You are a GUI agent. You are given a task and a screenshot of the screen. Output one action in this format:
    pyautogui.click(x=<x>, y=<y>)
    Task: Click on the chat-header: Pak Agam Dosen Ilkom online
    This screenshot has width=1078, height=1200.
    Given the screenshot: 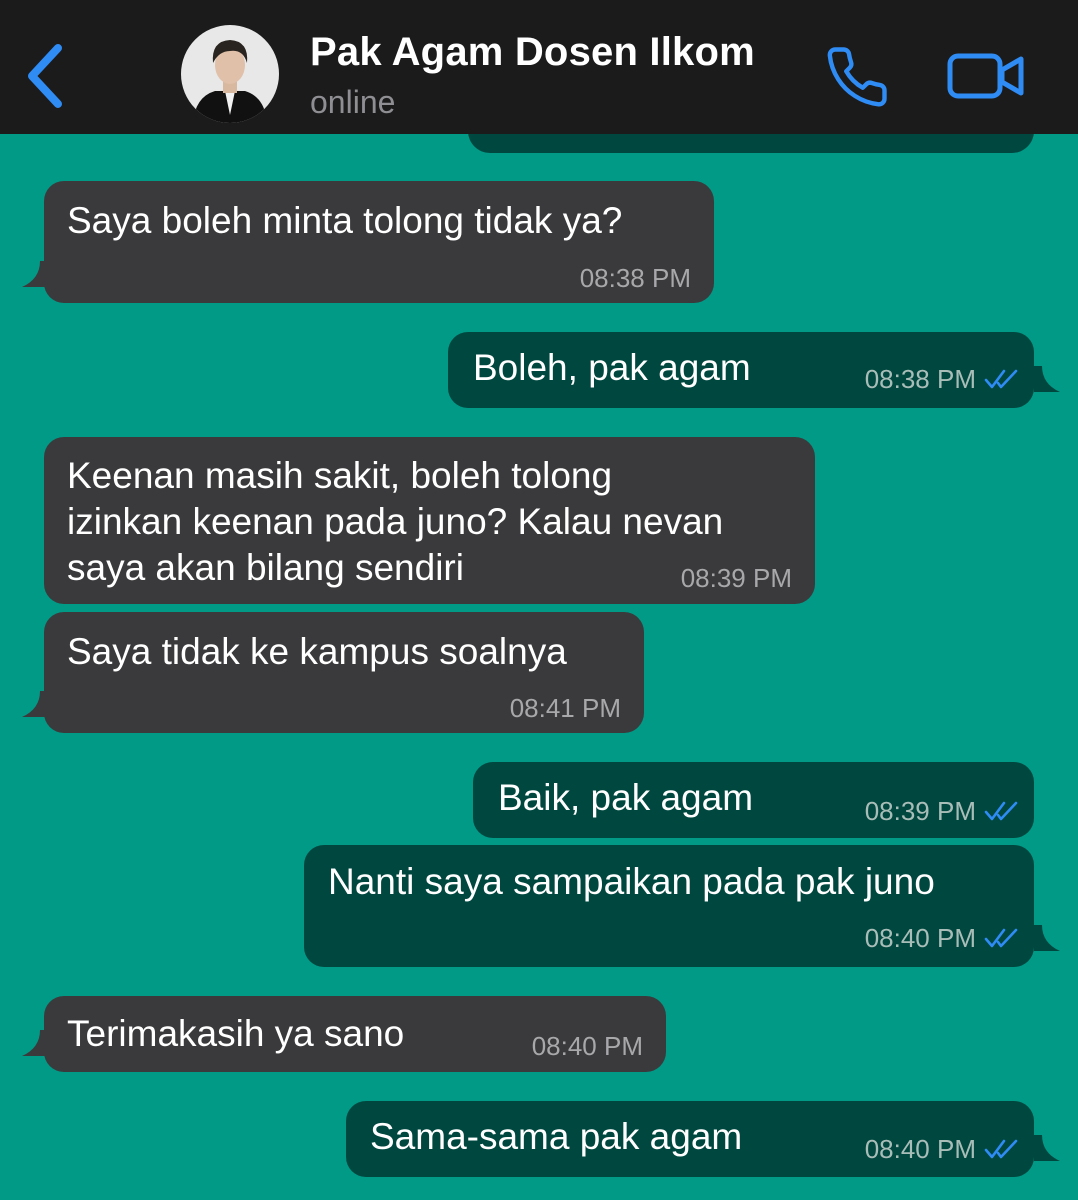 What is the action you would take?
    pyautogui.click(x=539, y=67)
    